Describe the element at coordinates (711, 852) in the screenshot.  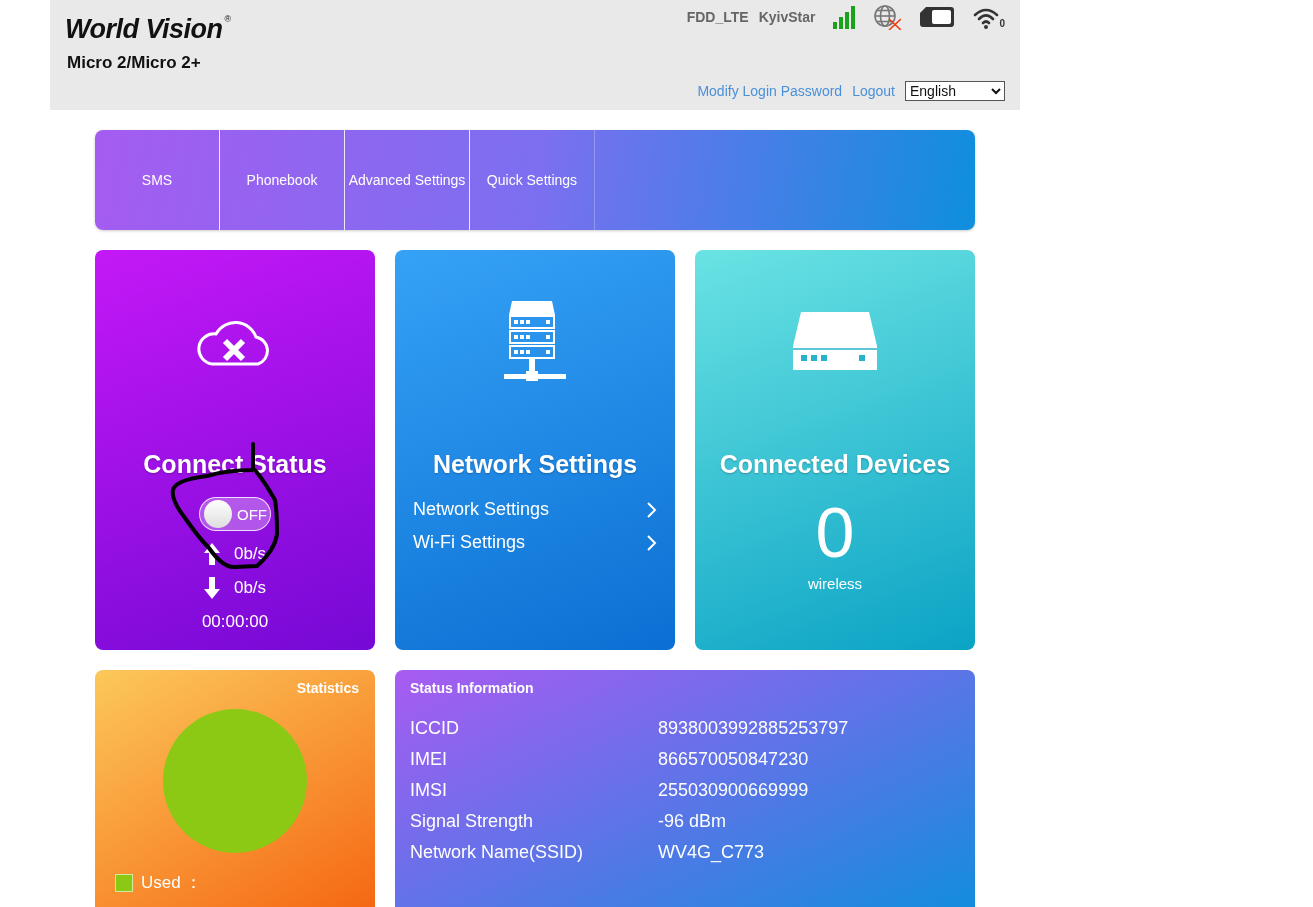
I see `info-value: WV4G_C773` at that location.